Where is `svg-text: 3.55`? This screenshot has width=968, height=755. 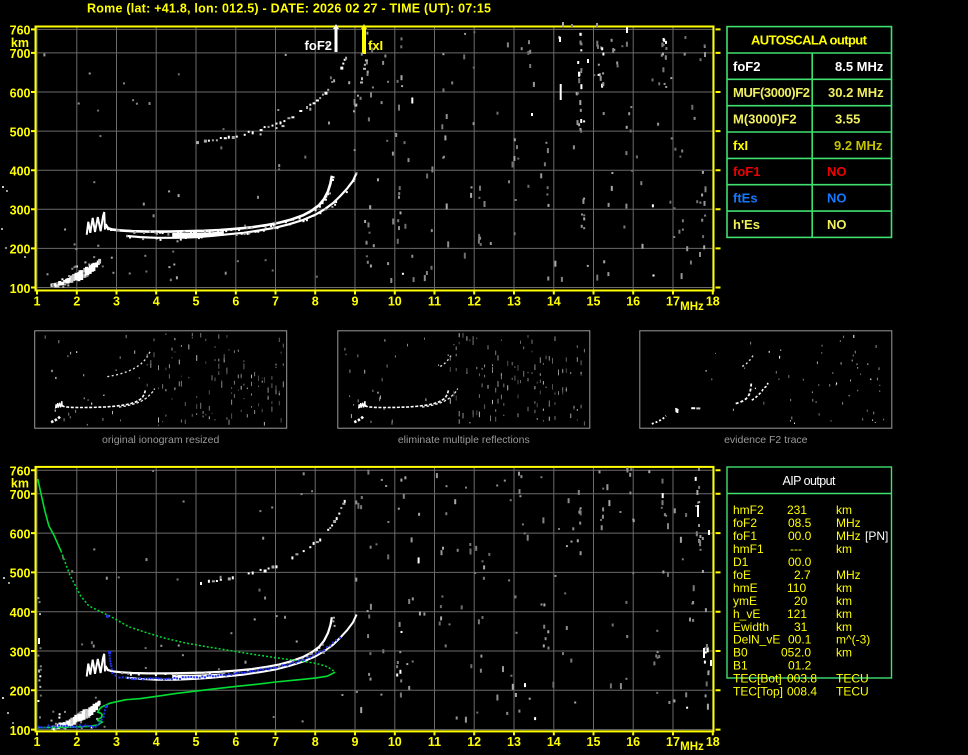
svg-text: 3.55 is located at coordinates (847, 119).